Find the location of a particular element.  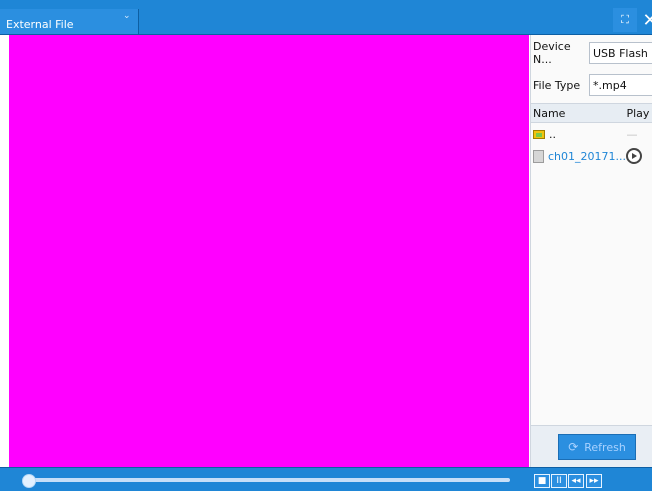

fast-forward-icon: ▸▸ is located at coordinates (594, 481).